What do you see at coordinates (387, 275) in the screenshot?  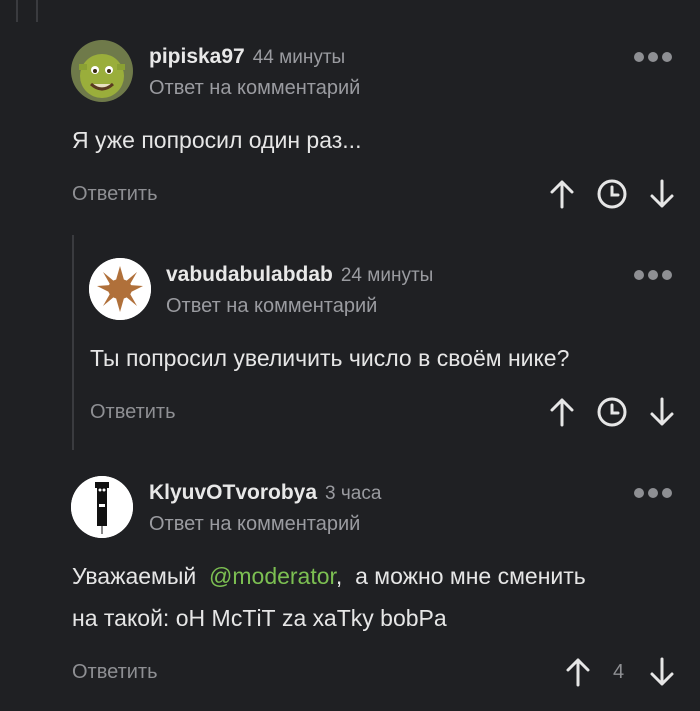 I see `comment-time: 24 минуты` at bounding box center [387, 275].